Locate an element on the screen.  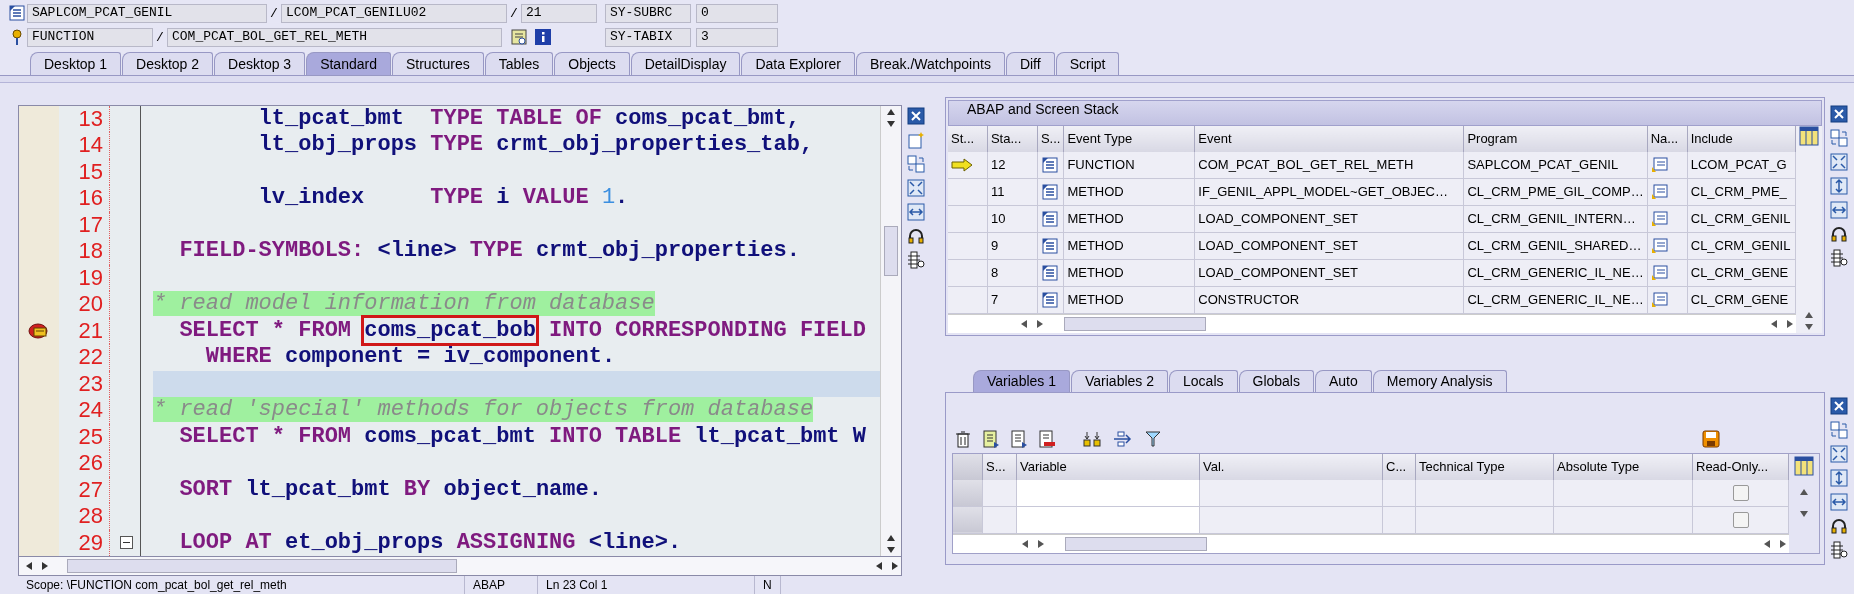
column-header: Absolute Type is located at coordinates (1623, 466).